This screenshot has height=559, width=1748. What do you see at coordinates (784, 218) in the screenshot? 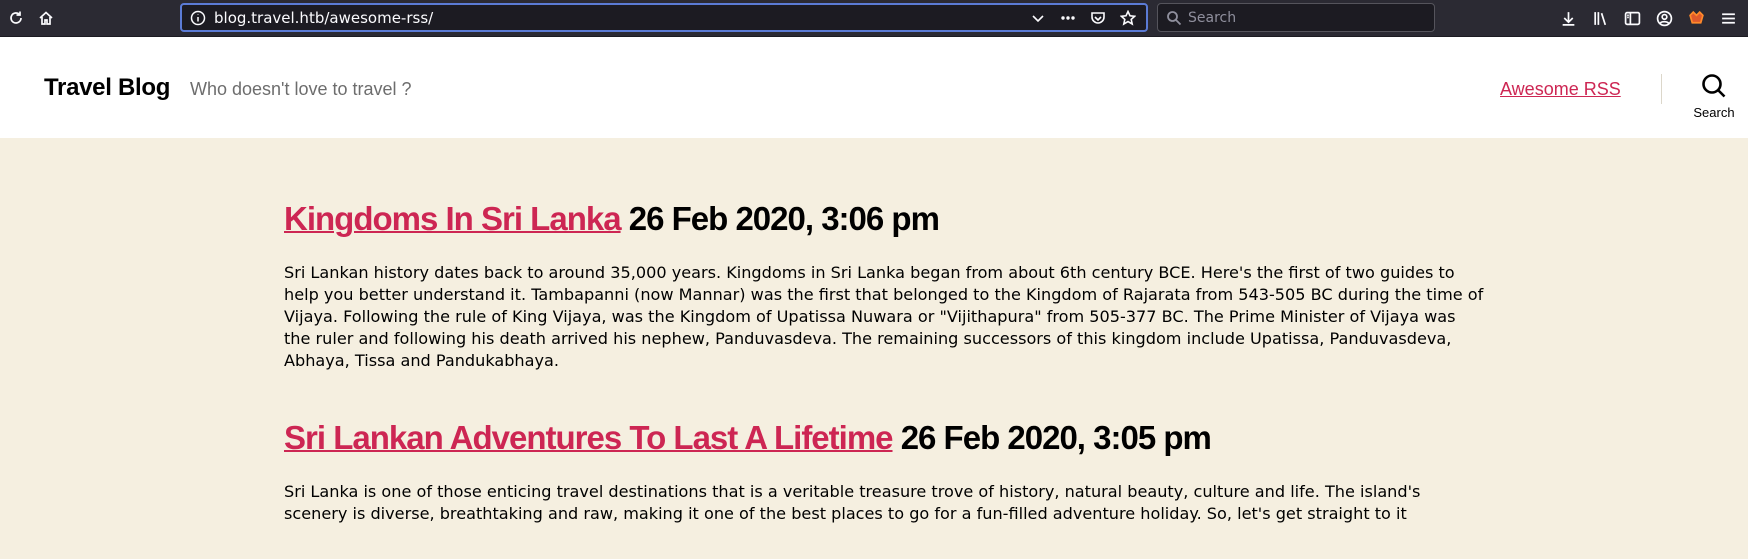
I see `post-date: 26 Feb 2020, 3:06 pm` at bounding box center [784, 218].